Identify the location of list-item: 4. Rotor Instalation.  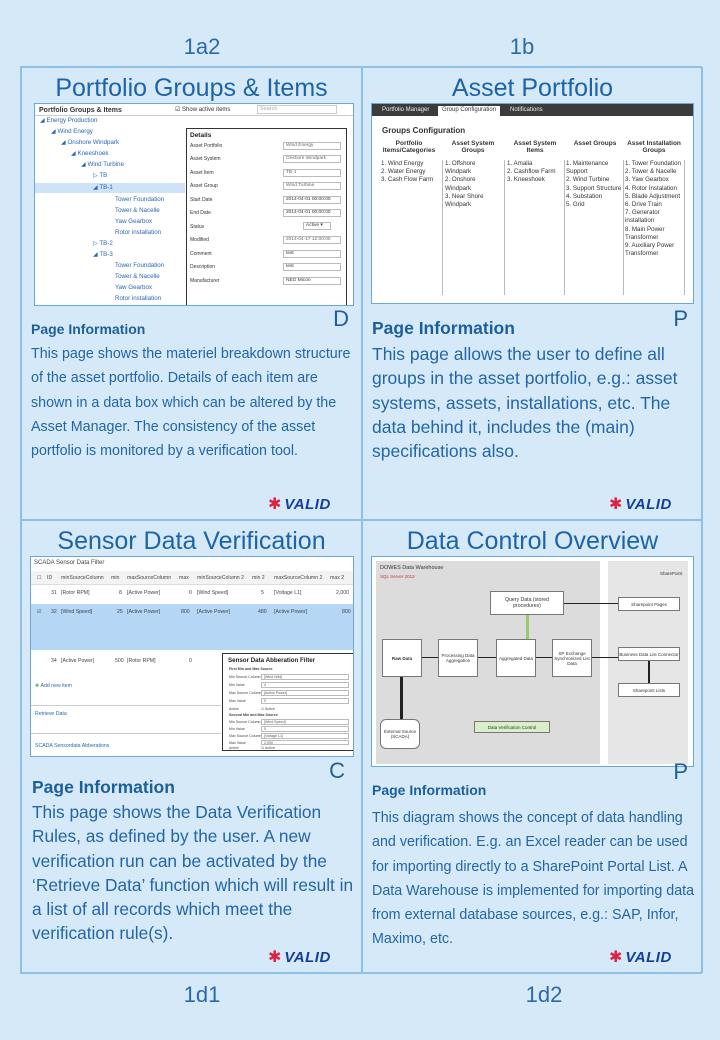
(654, 189).